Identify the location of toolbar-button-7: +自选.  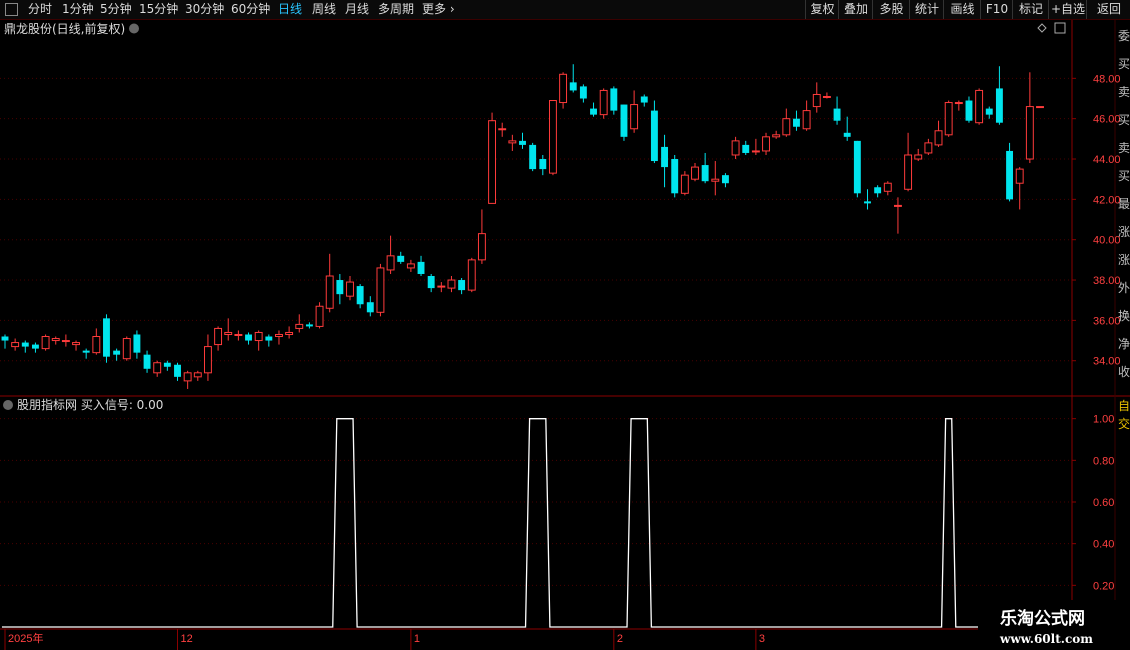
(1067, 9).